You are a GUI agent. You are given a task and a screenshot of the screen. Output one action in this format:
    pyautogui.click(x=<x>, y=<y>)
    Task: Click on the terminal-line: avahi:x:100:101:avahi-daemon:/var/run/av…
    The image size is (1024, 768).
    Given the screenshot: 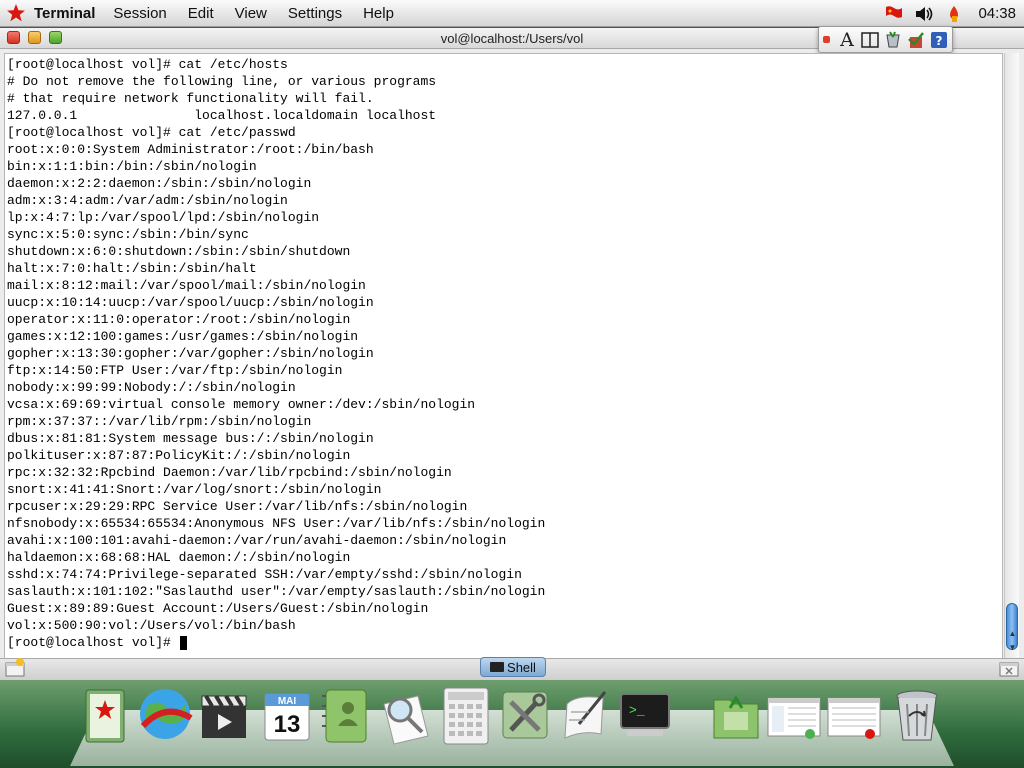 What is the action you would take?
    pyautogui.click(x=257, y=540)
    